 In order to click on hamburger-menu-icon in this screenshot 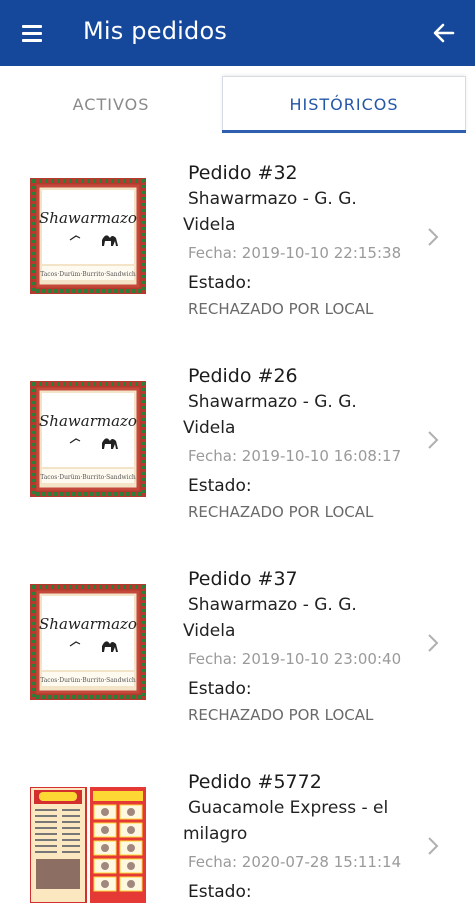, I will do `click(33, 33)`.